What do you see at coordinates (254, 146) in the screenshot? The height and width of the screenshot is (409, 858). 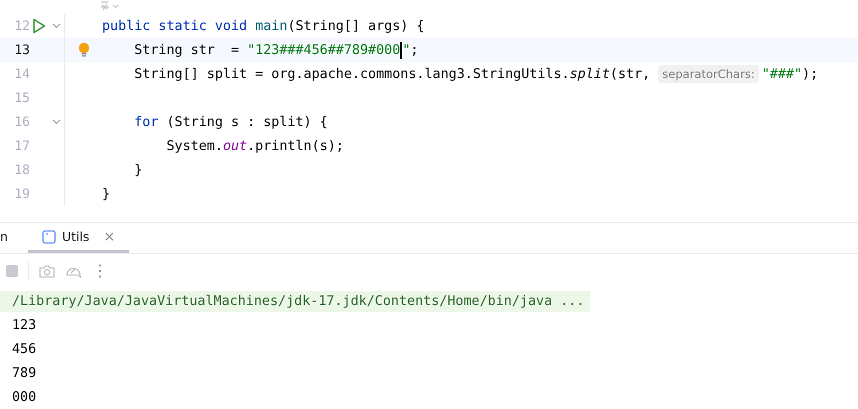 I see `code-line: System.out.println(s);` at bounding box center [254, 146].